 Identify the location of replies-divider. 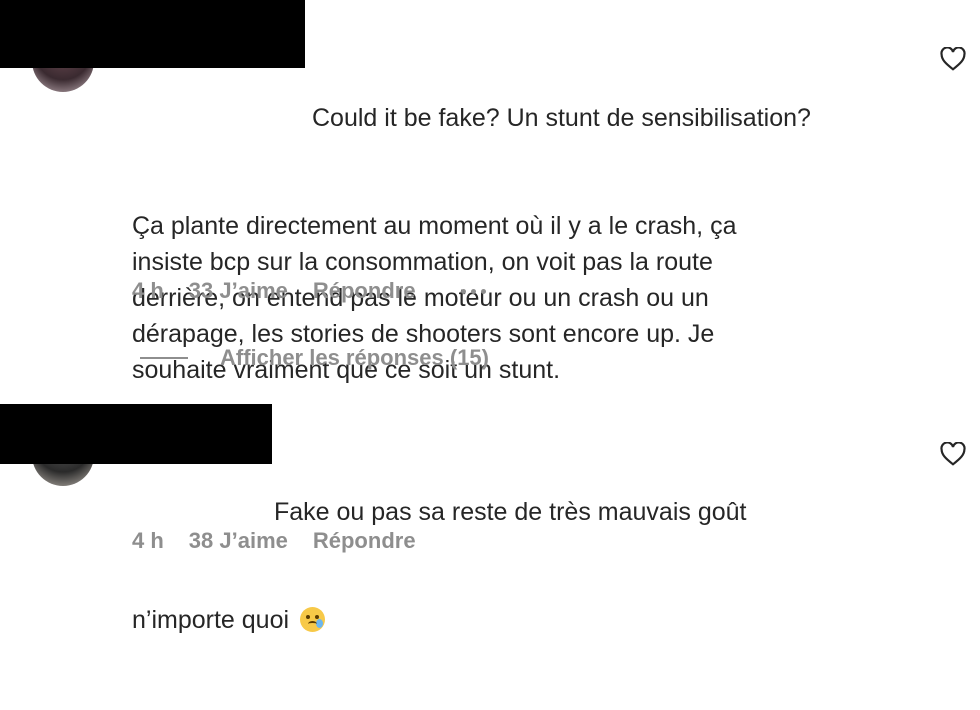
(164, 358).